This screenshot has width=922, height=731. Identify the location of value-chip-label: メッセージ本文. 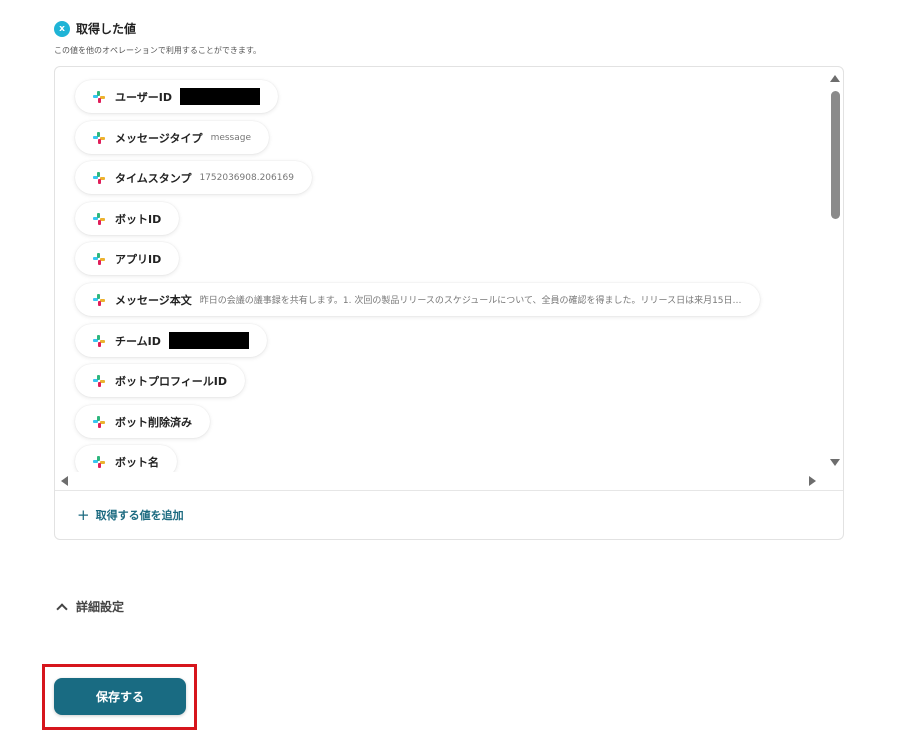
(153, 300).